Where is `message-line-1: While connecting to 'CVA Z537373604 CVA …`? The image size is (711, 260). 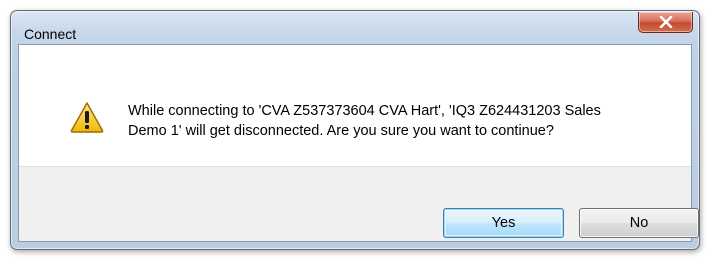 message-line-1: While connecting to 'CVA Z537373604 CVA … is located at coordinates (364, 111).